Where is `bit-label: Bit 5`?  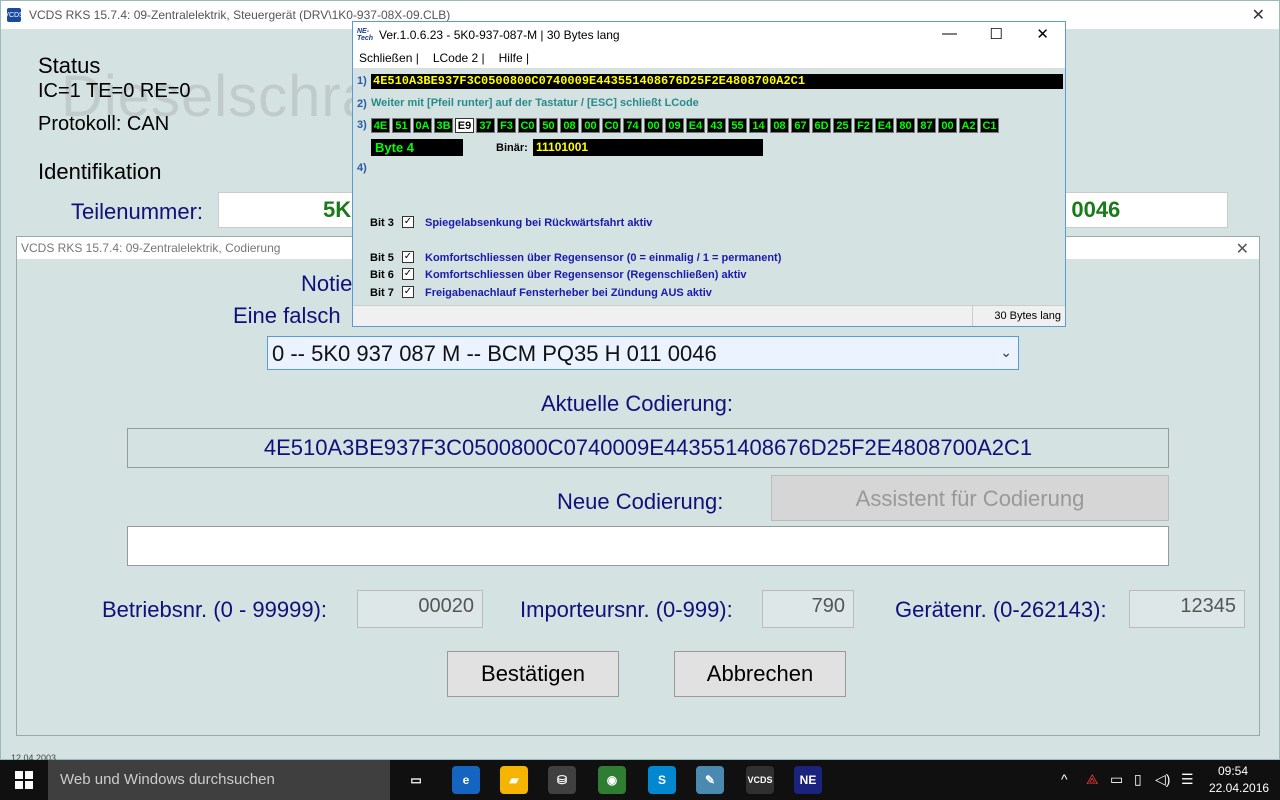
bit-label: Bit 5 is located at coordinates (382, 258).